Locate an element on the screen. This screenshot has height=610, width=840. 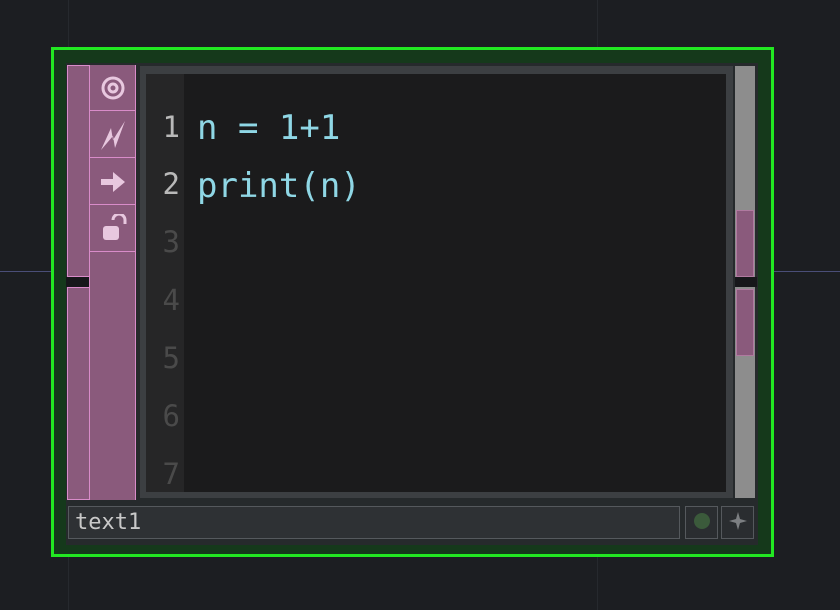
input-wire-notch is located at coordinates (78, 282).